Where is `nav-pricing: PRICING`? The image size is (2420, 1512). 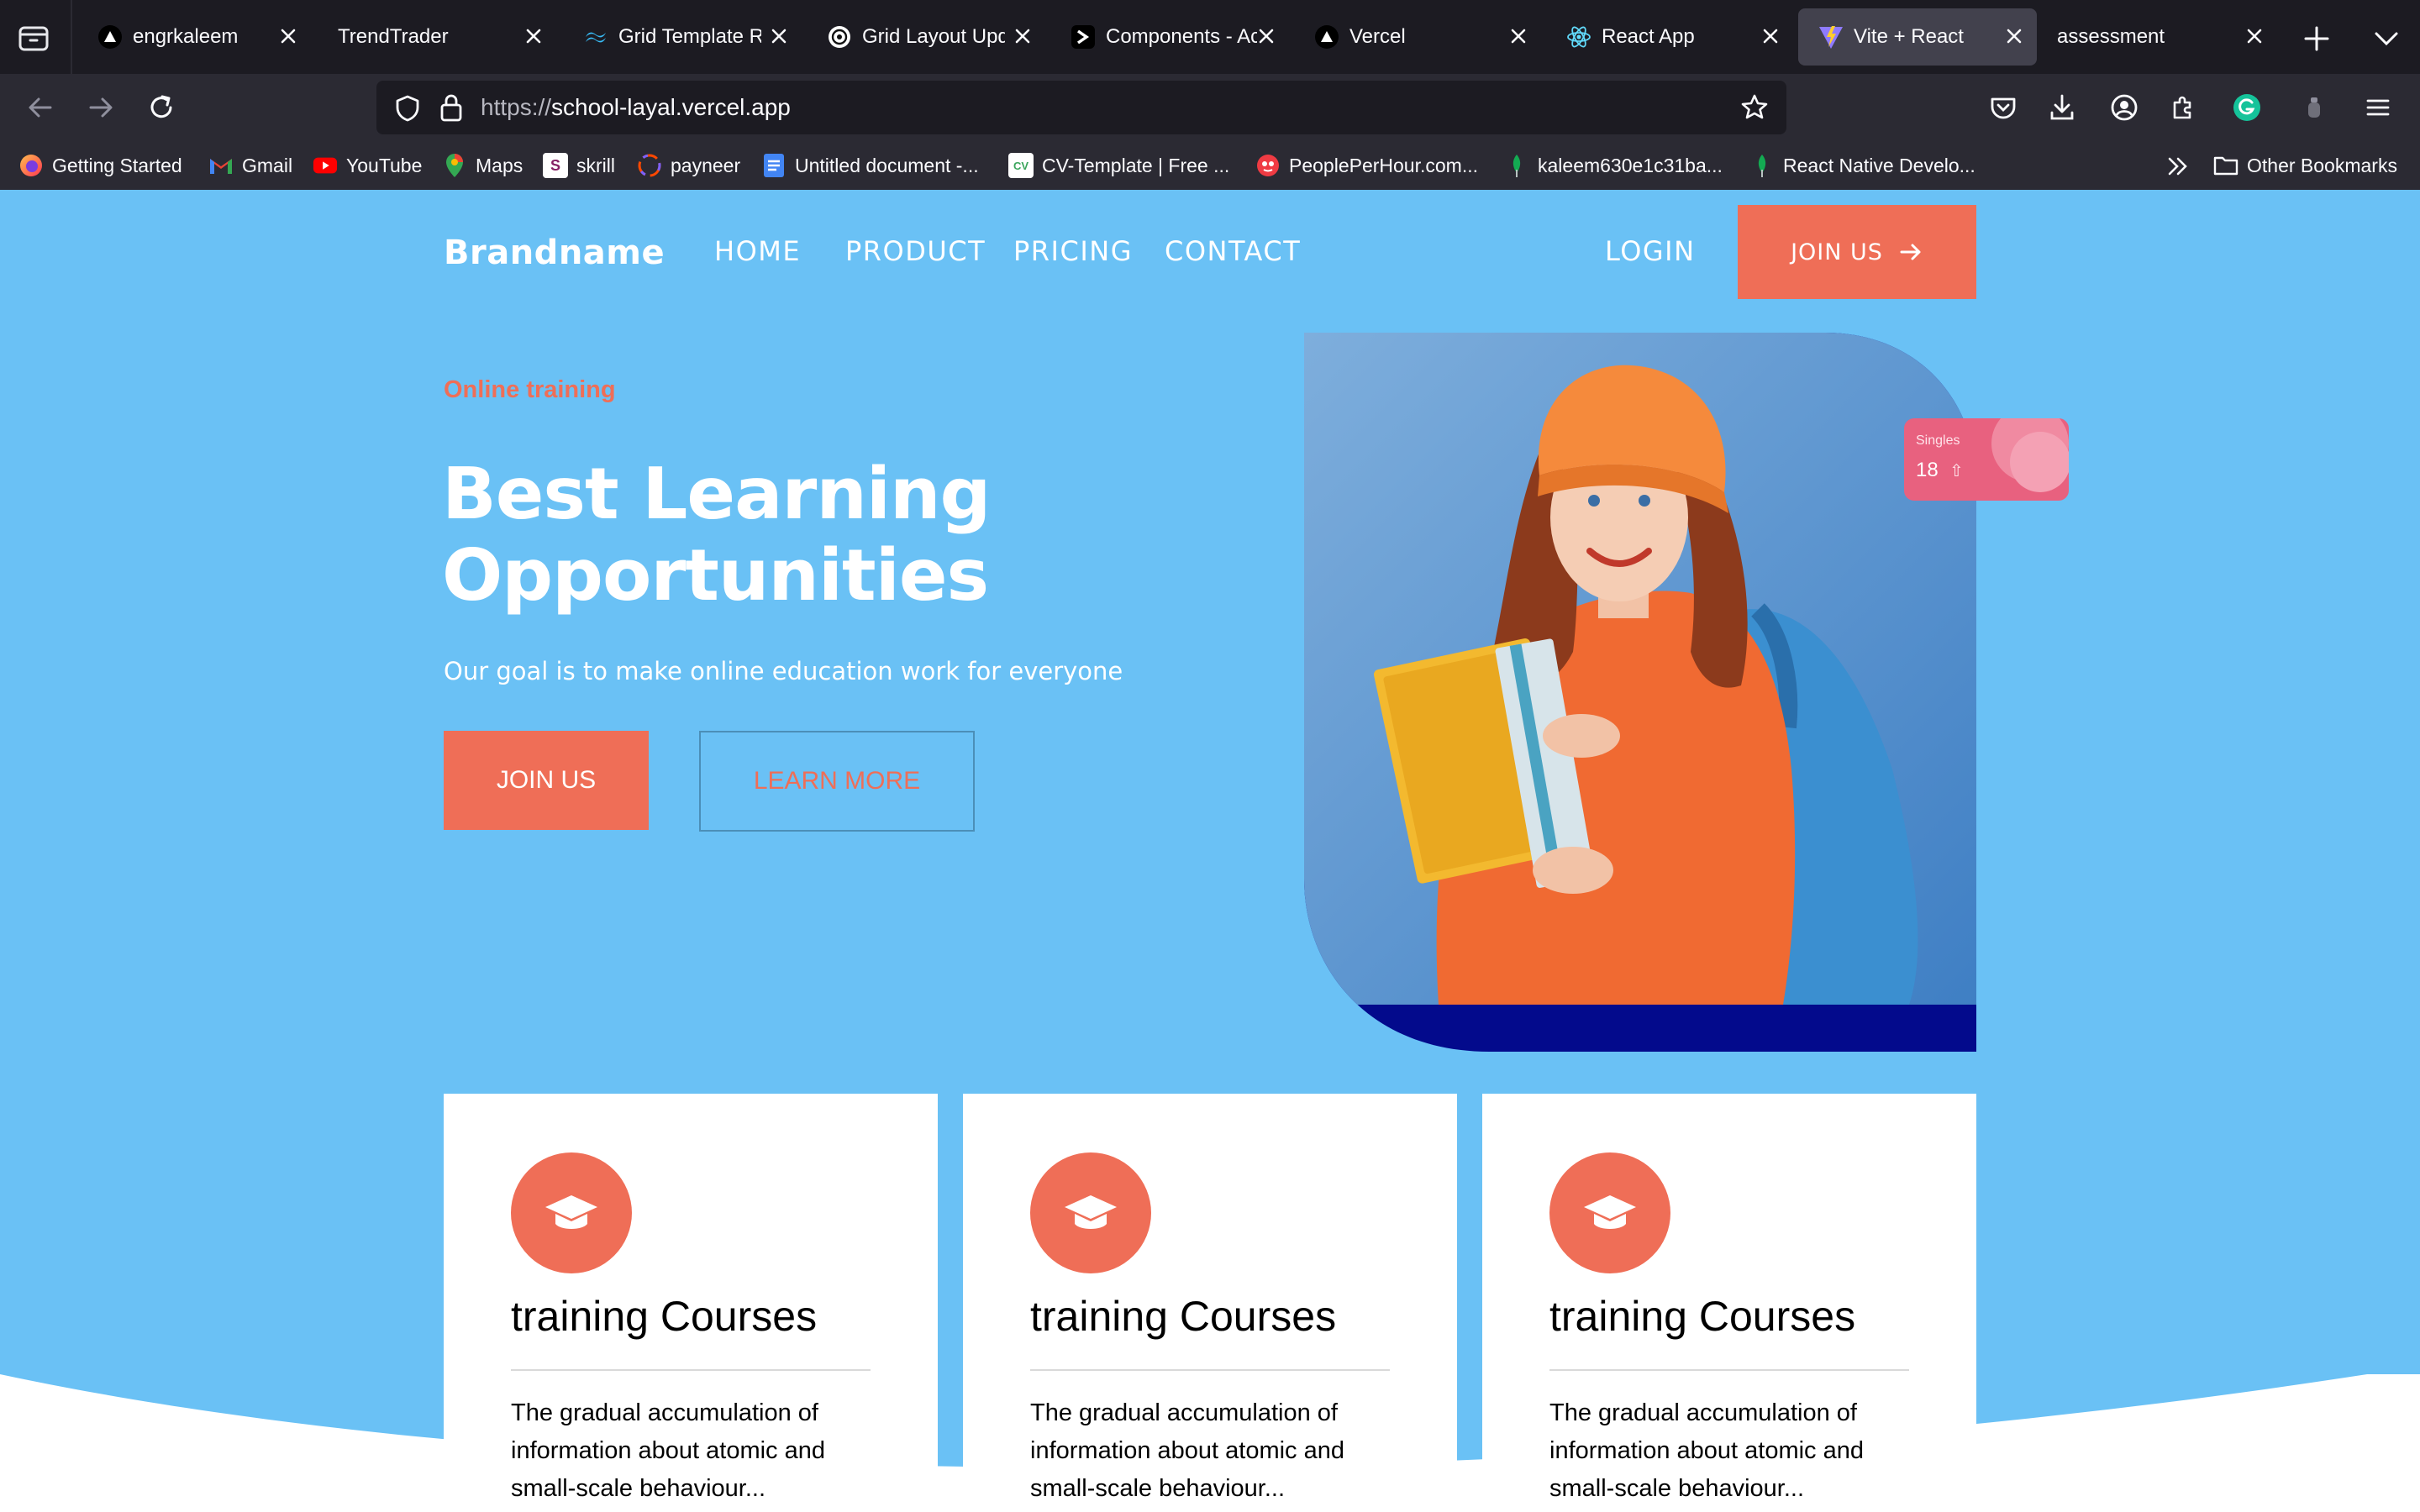
nav-pricing: PRICING is located at coordinates (1073, 251).